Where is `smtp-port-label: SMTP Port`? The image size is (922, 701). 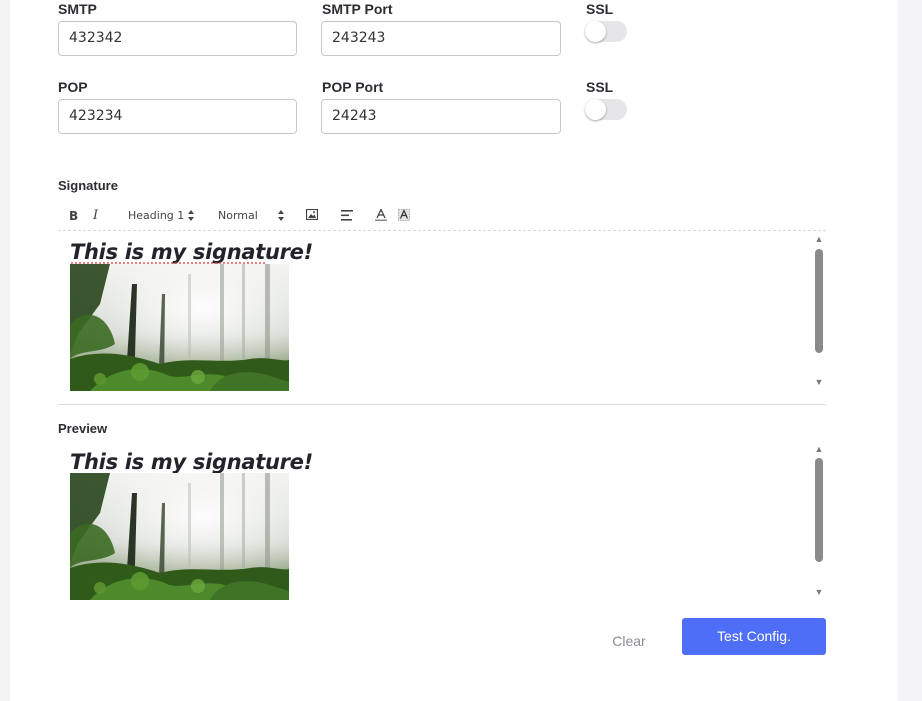
smtp-port-label: SMTP Port is located at coordinates (357, 9).